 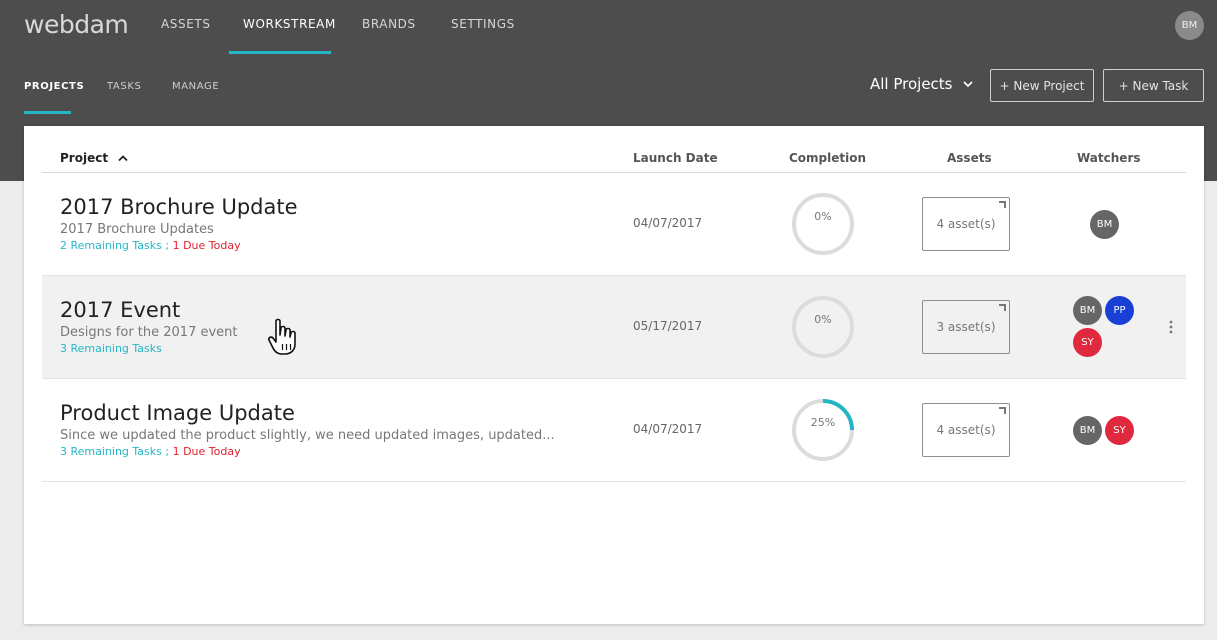 I want to click on active-tab-indicator, so click(x=47, y=112).